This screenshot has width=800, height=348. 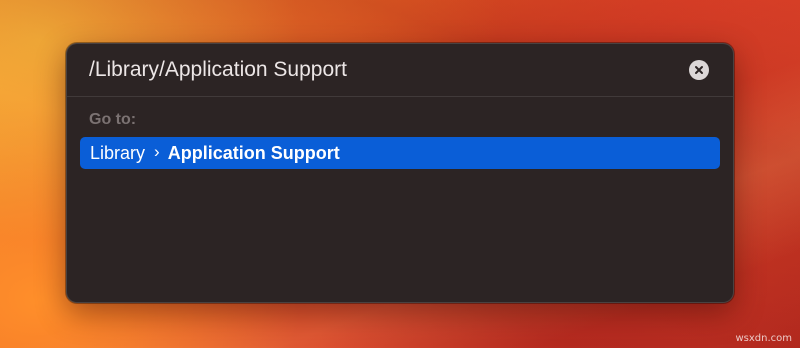 What do you see at coordinates (113, 119) in the screenshot?
I see `go-to-label: Go to:` at bounding box center [113, 119].